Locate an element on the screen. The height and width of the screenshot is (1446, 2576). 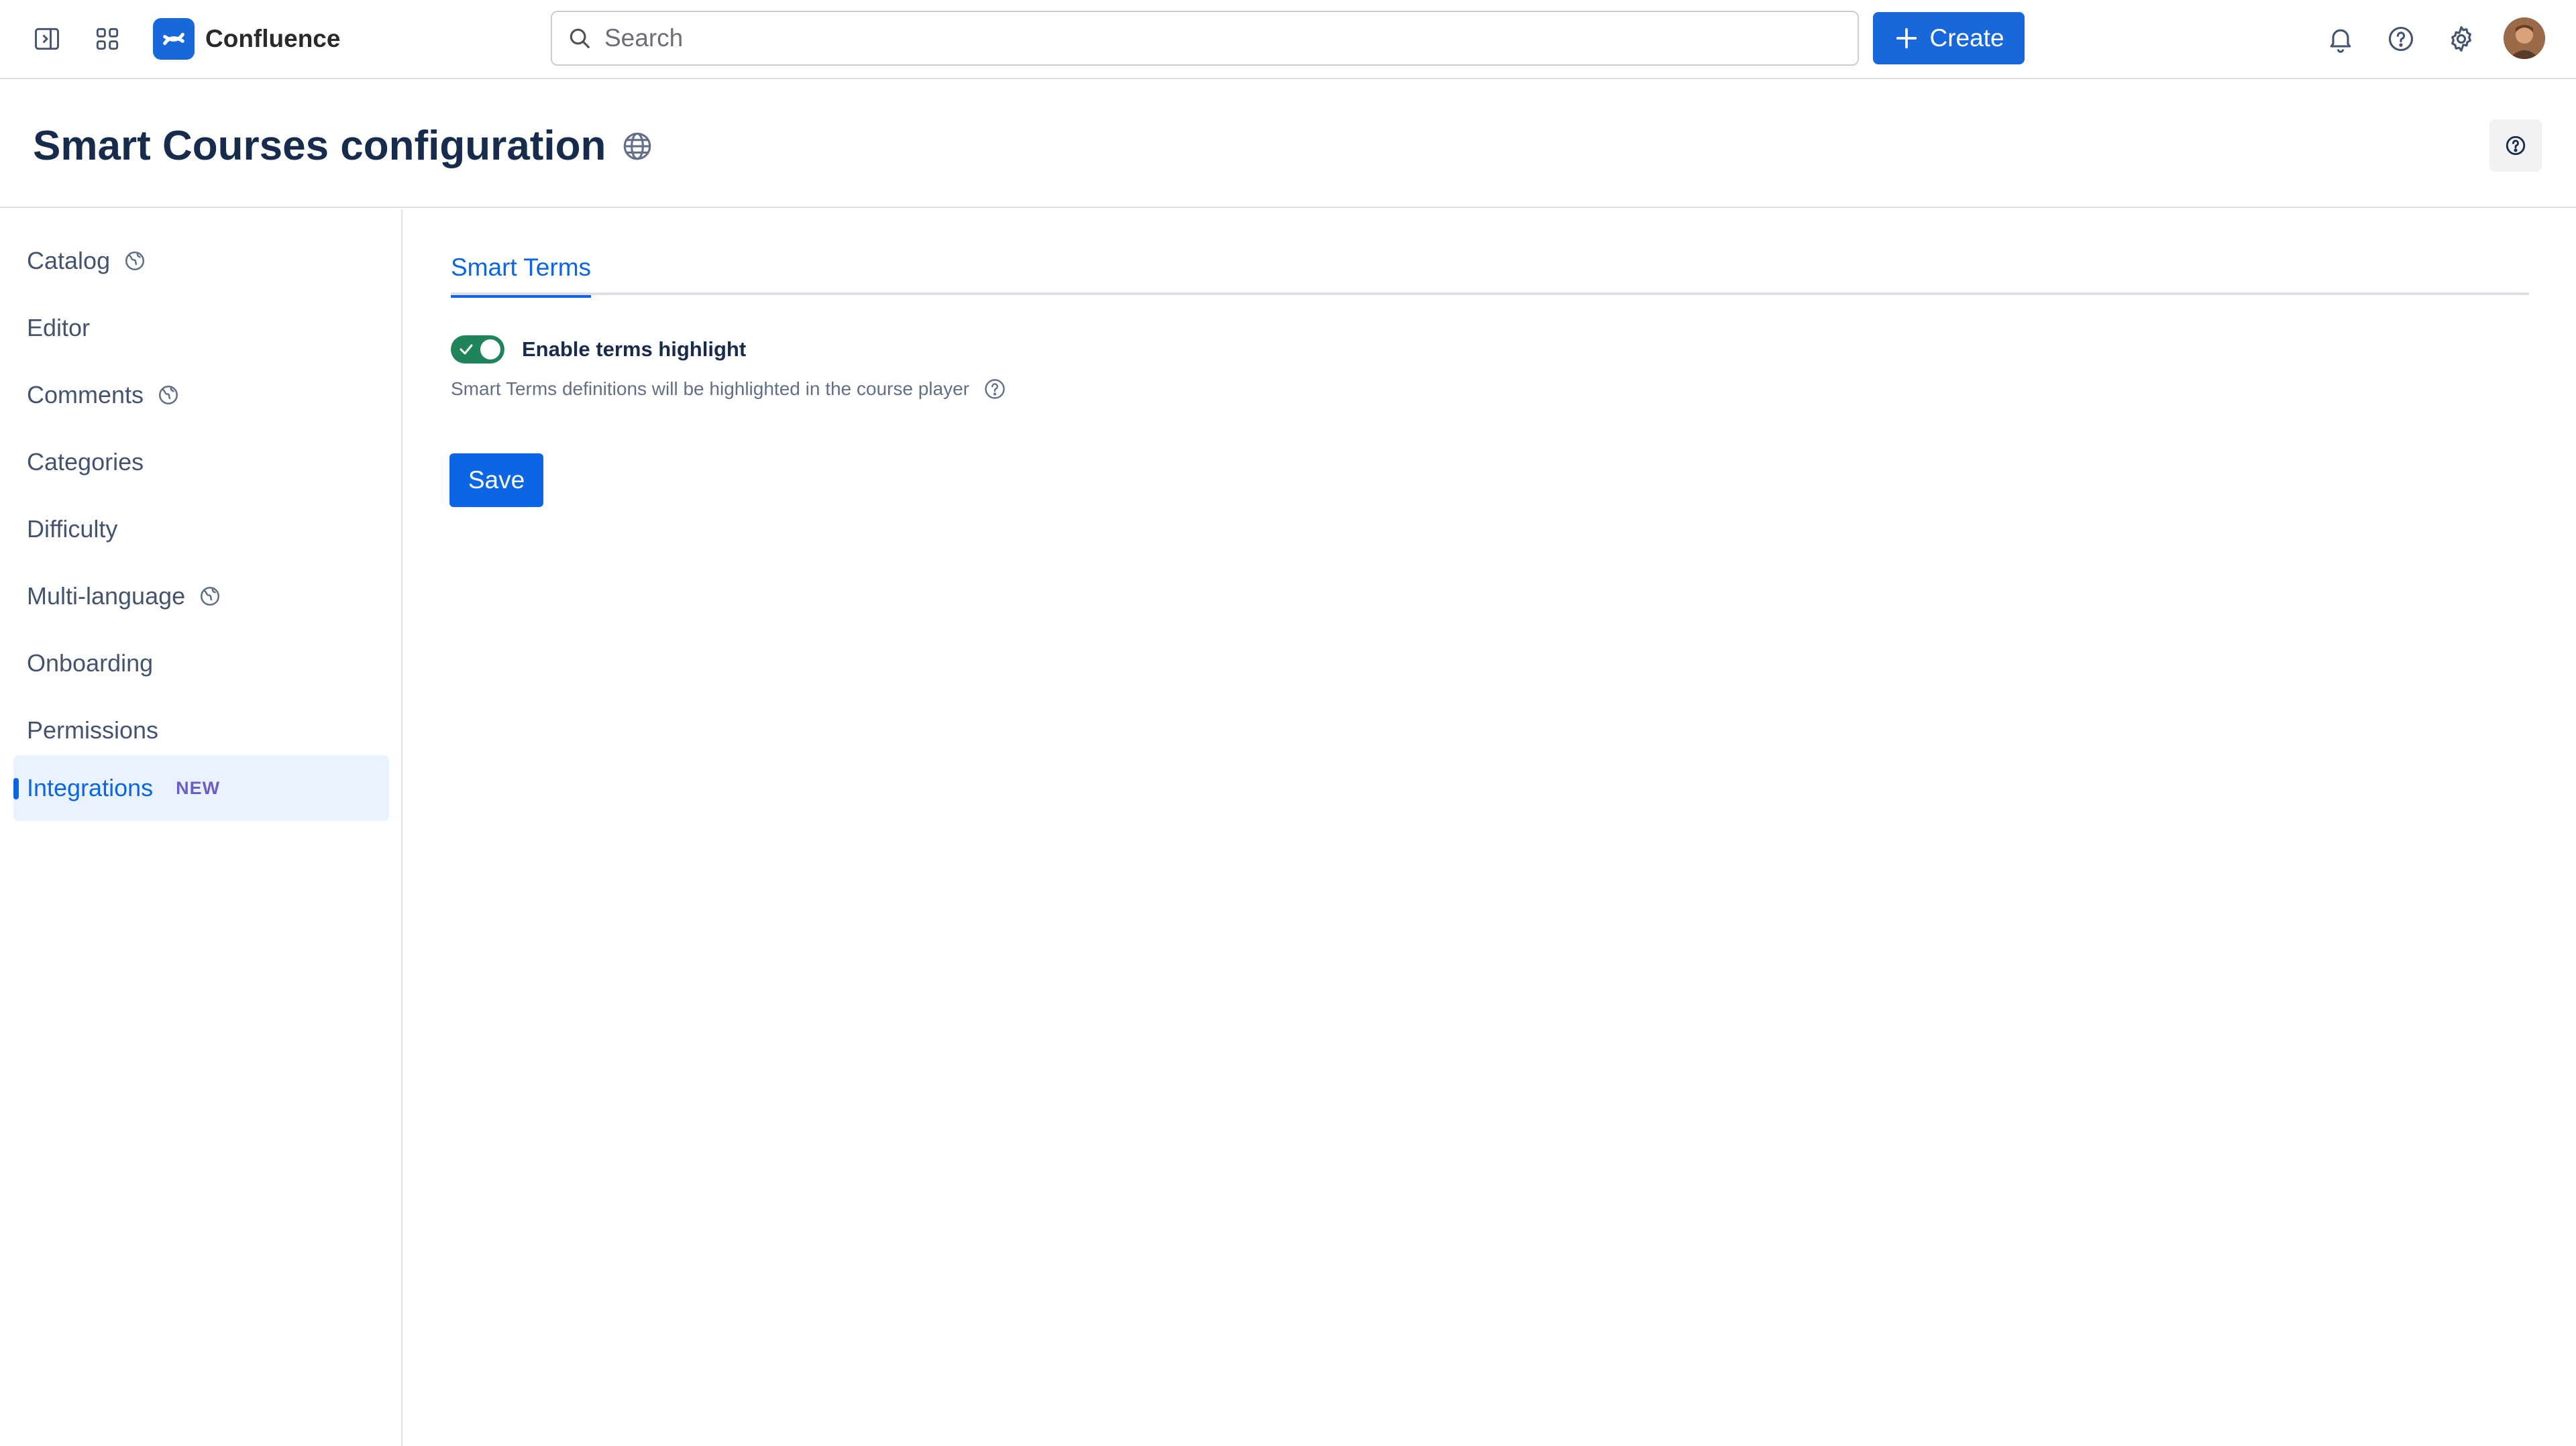
confluence-logo-icon is located at coordinates (174, 39).